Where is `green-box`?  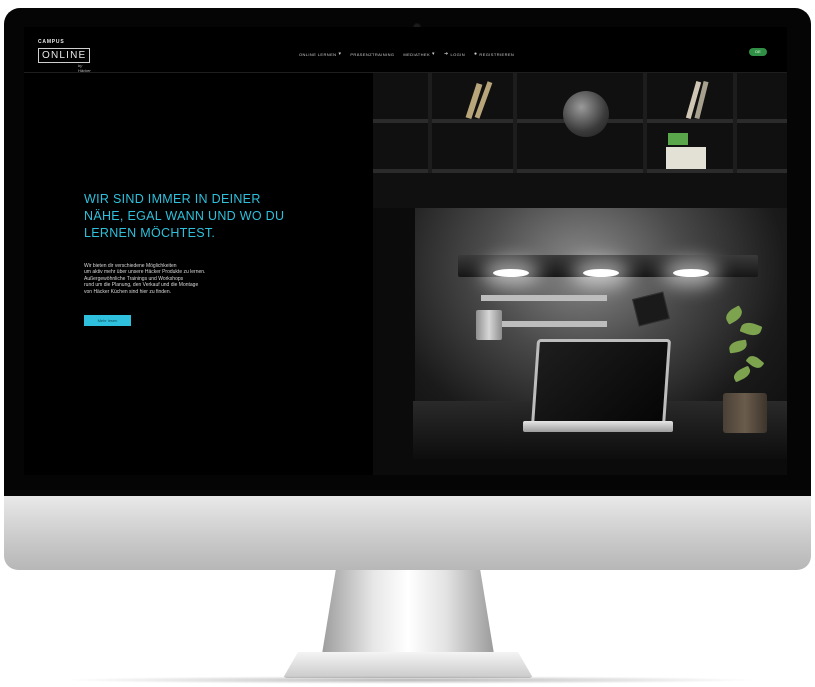 green-box is located at coordinates (678, 139).